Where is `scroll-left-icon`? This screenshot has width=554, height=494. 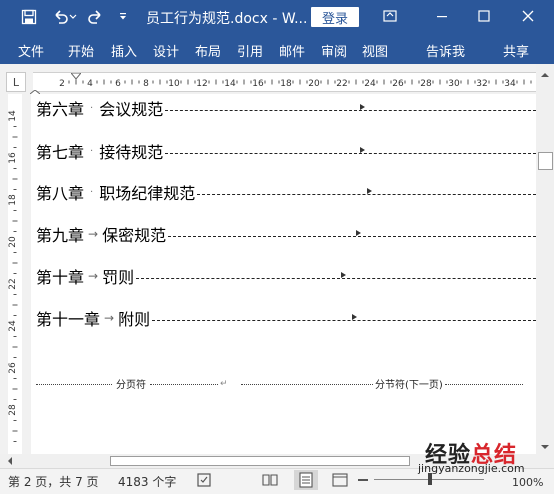 scroll-left-icon is located at coordinates (10, 461).